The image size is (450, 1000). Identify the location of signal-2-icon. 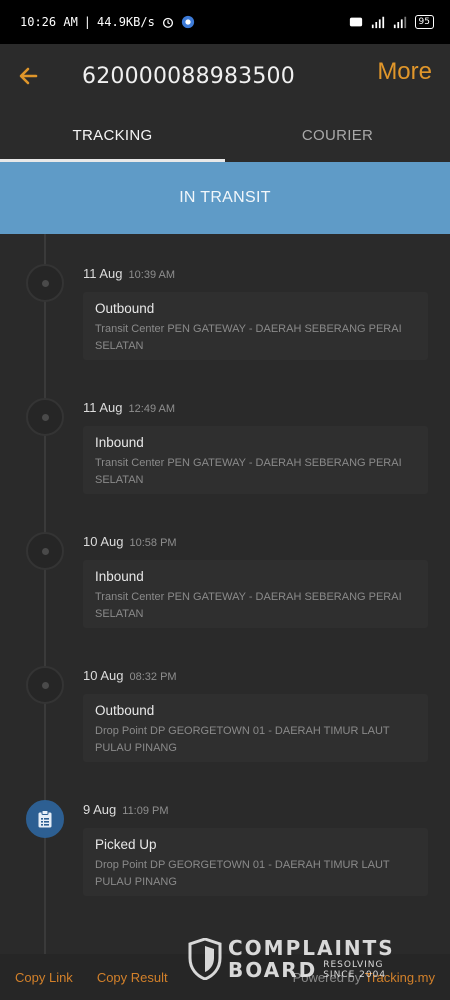
(399, 22).